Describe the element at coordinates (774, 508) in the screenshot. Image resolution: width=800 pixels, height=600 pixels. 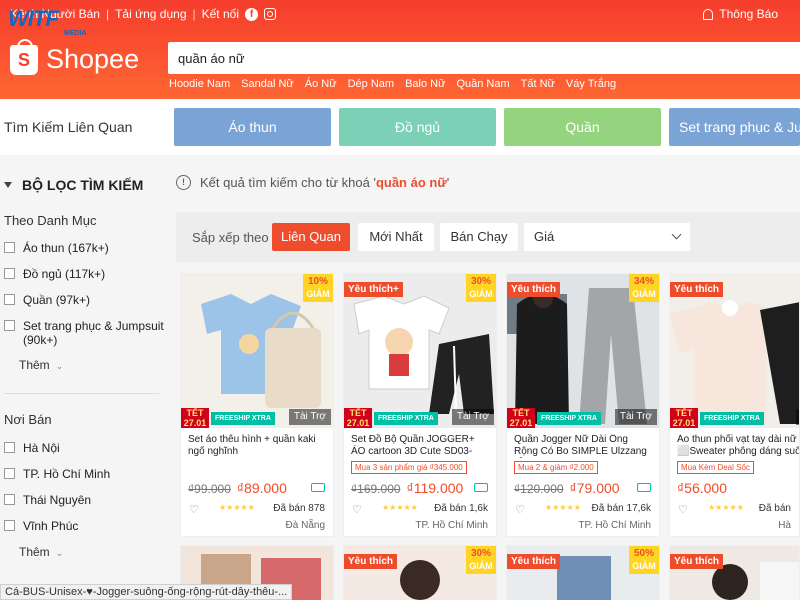
I see `sold-count: Đã bán` at that location.